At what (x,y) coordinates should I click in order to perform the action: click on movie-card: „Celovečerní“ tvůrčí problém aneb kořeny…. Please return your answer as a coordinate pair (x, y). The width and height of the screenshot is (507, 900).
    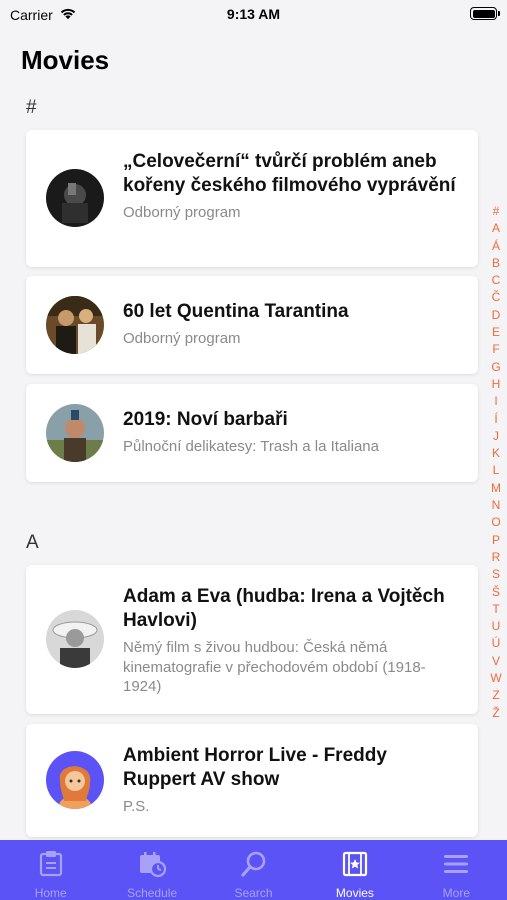
    Looking at the image, I should click on (252, 198).